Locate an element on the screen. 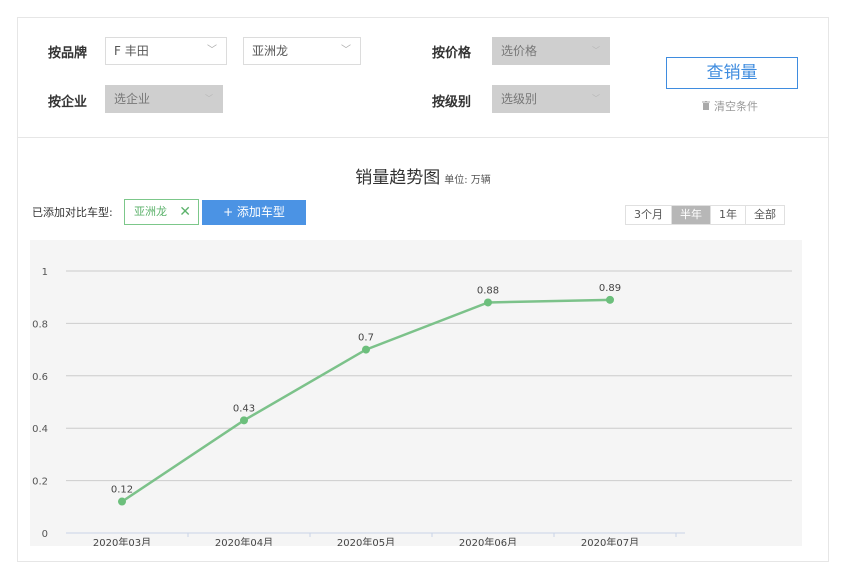 The width and height of the screenshot is (852, 581). y-tick-label: 0.4 is located at coordinates (40, 429).